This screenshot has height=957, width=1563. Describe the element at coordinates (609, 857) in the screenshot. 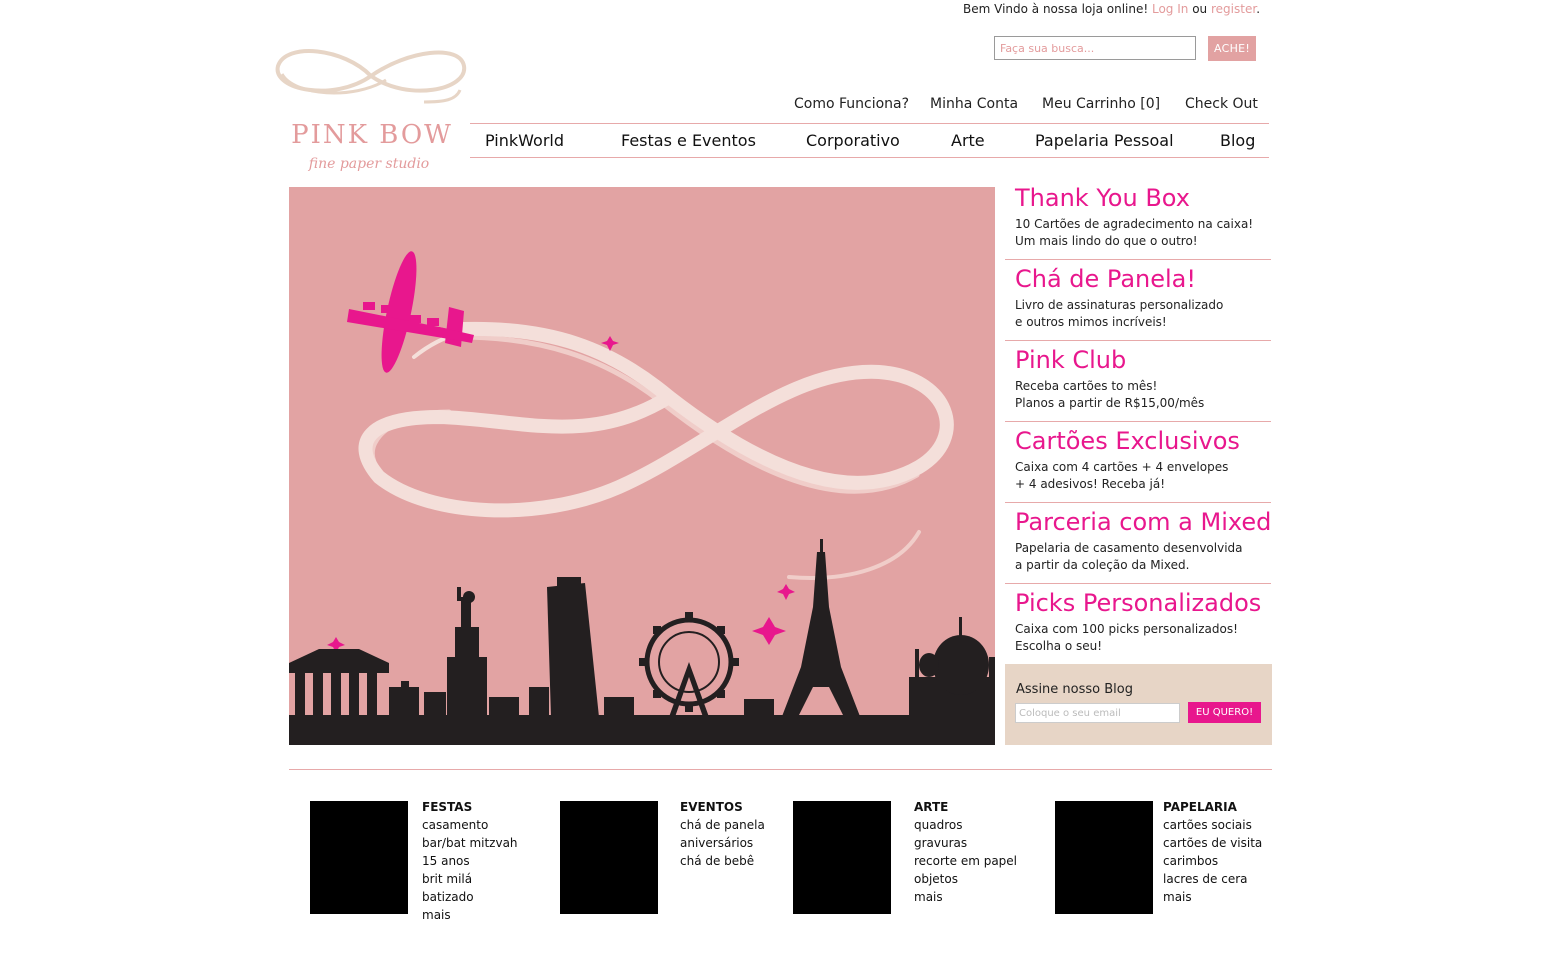

I see `category-image-eventos` at that location.